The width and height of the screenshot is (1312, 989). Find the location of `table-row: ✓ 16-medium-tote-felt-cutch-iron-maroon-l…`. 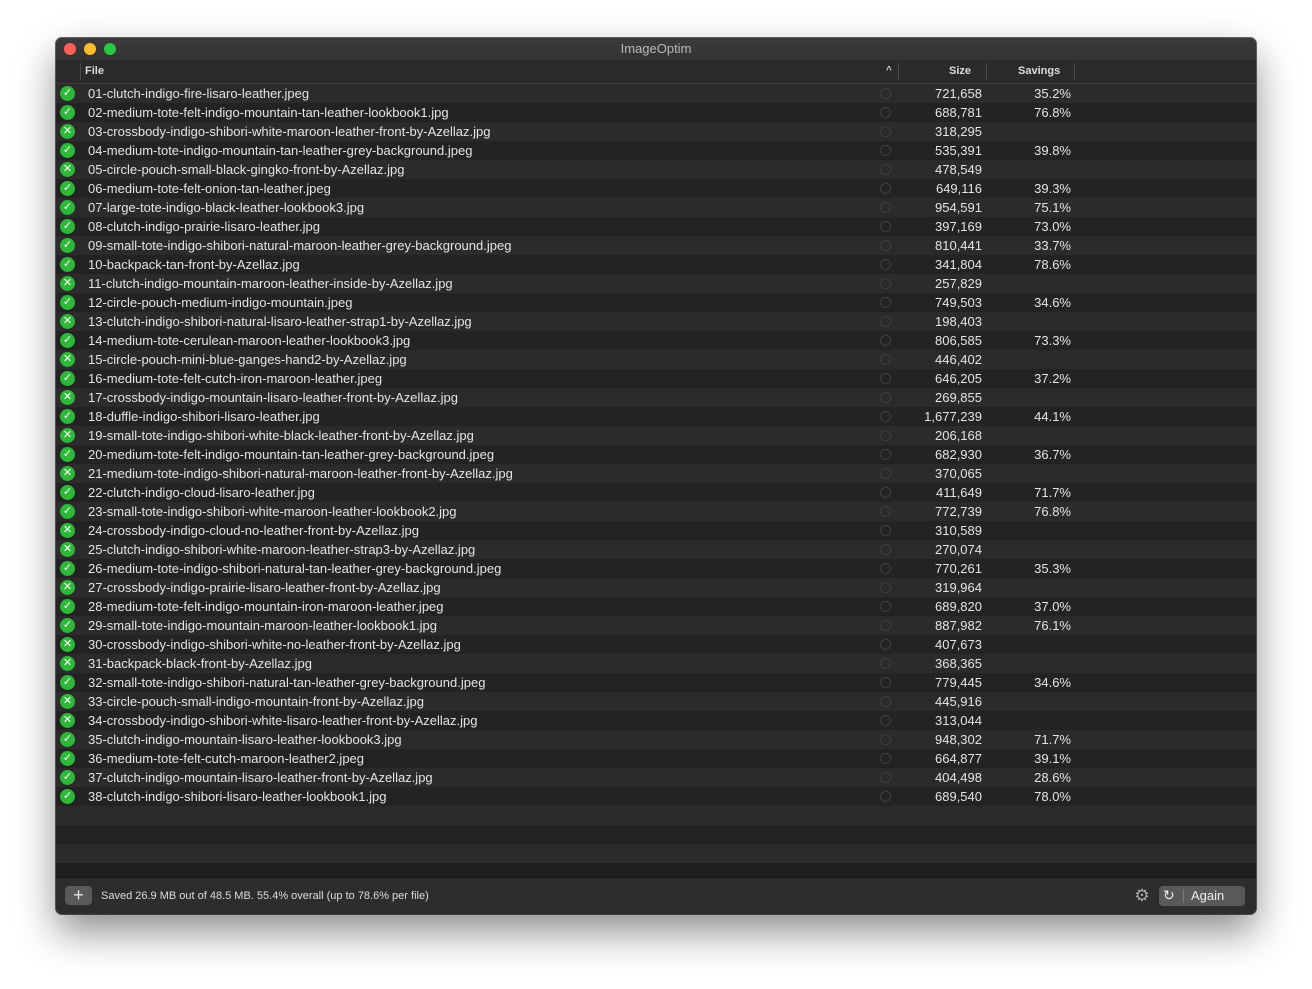

table-row: ✓ 16-medium-tote-felt-cutch-iron-maroon-l… is located at coordinates (656, 378).